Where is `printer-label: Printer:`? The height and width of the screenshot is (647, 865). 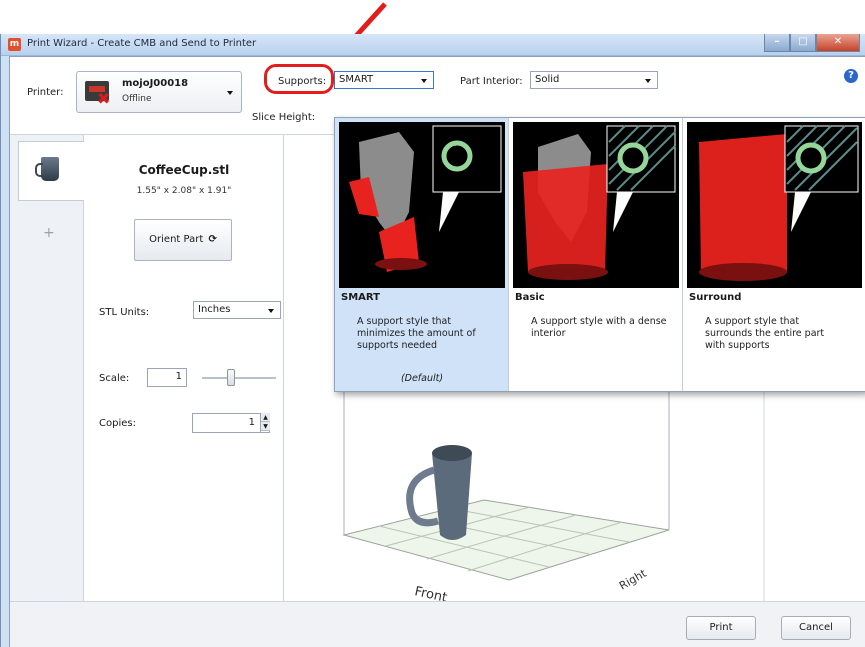 printer-label: Printer: is located at coordinates (45, 92).